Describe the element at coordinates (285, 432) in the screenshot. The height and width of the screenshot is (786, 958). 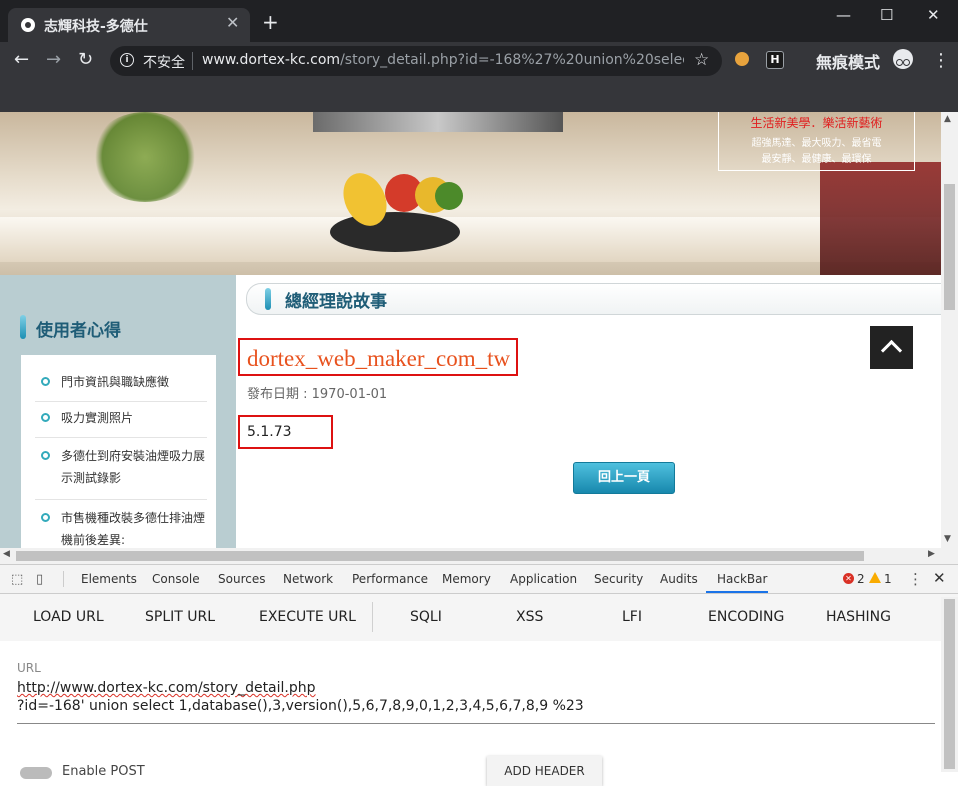
I see `story-body-highlight: 5.1.73` at that location.